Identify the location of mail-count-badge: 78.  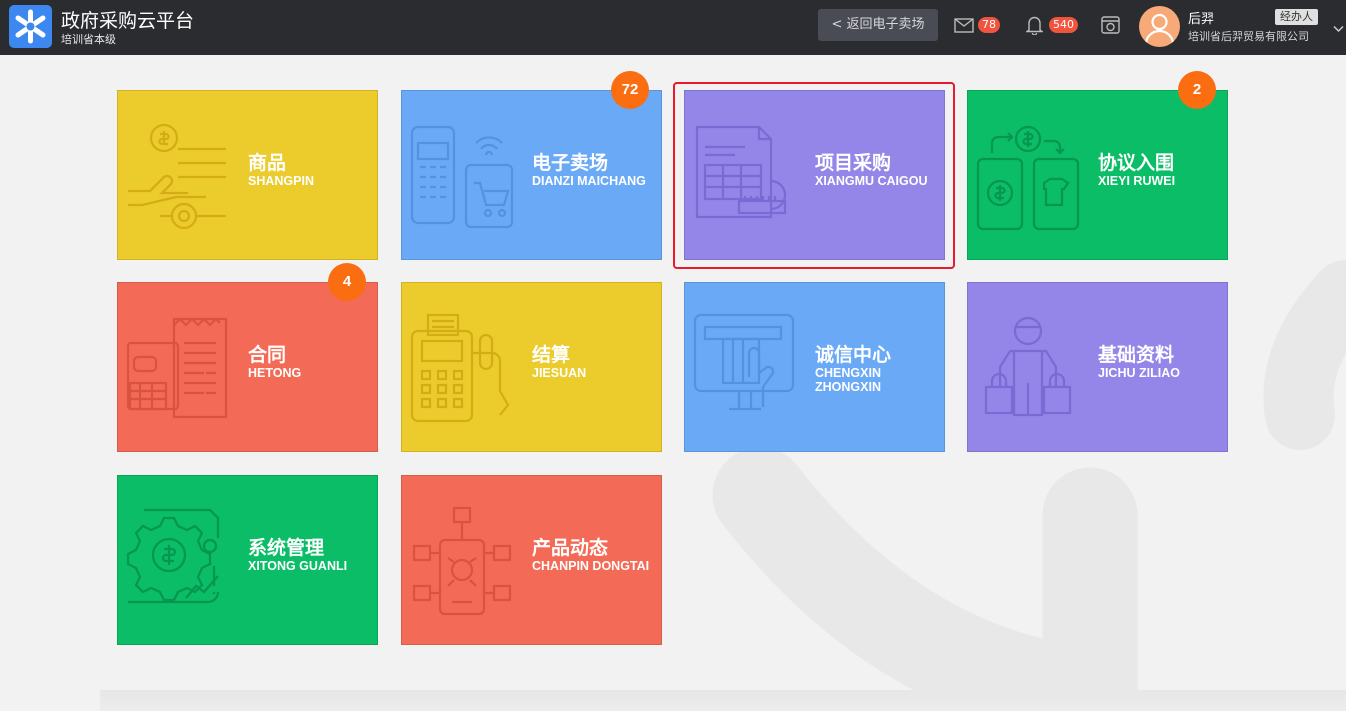
(989, 25).